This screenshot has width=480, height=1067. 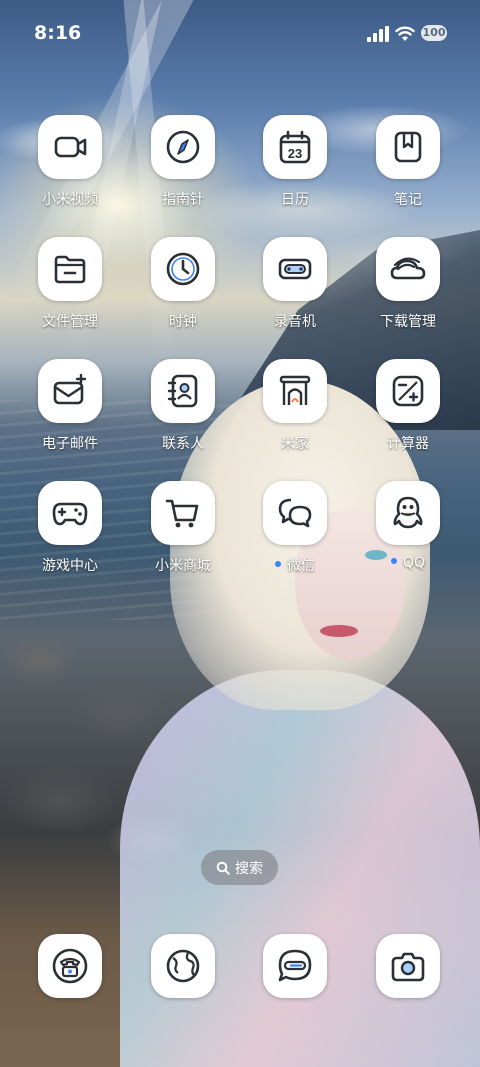 I want to click on app-label-text: 游戏中心, so click(x=70, y=566).